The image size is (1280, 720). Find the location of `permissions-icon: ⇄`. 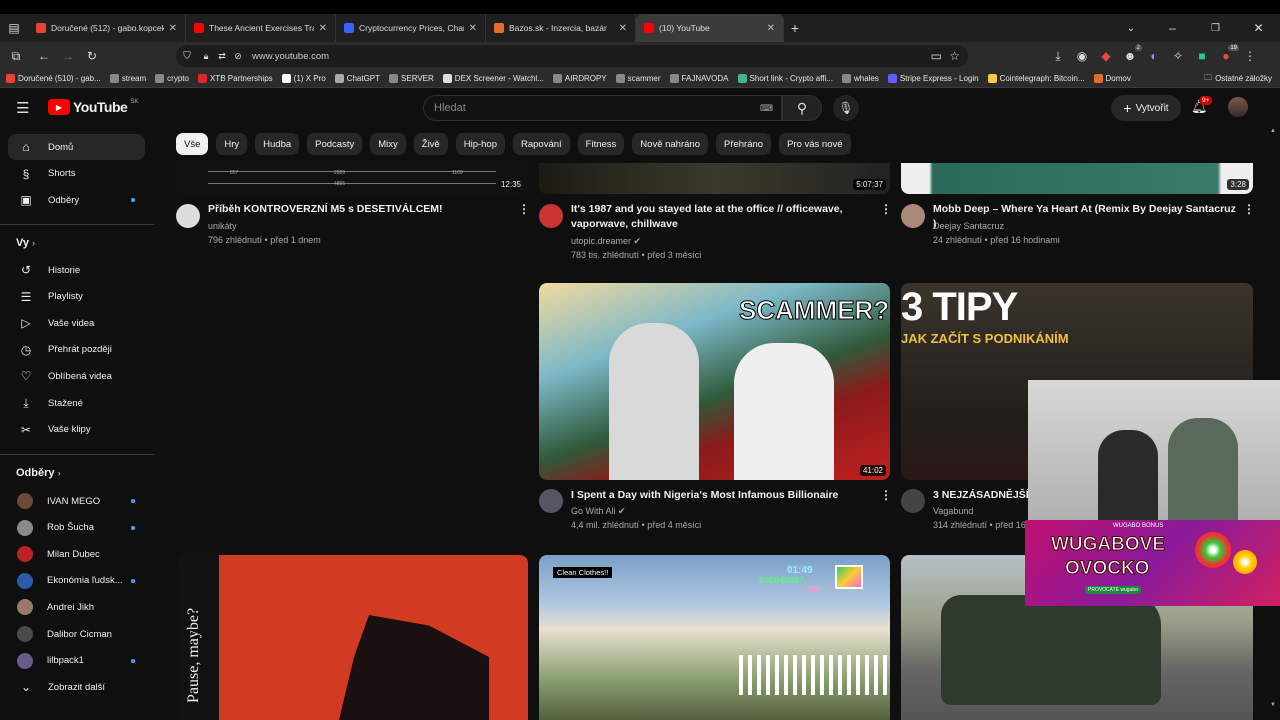

permissions-icon: ⇄ is located at coordinates (222, 56).